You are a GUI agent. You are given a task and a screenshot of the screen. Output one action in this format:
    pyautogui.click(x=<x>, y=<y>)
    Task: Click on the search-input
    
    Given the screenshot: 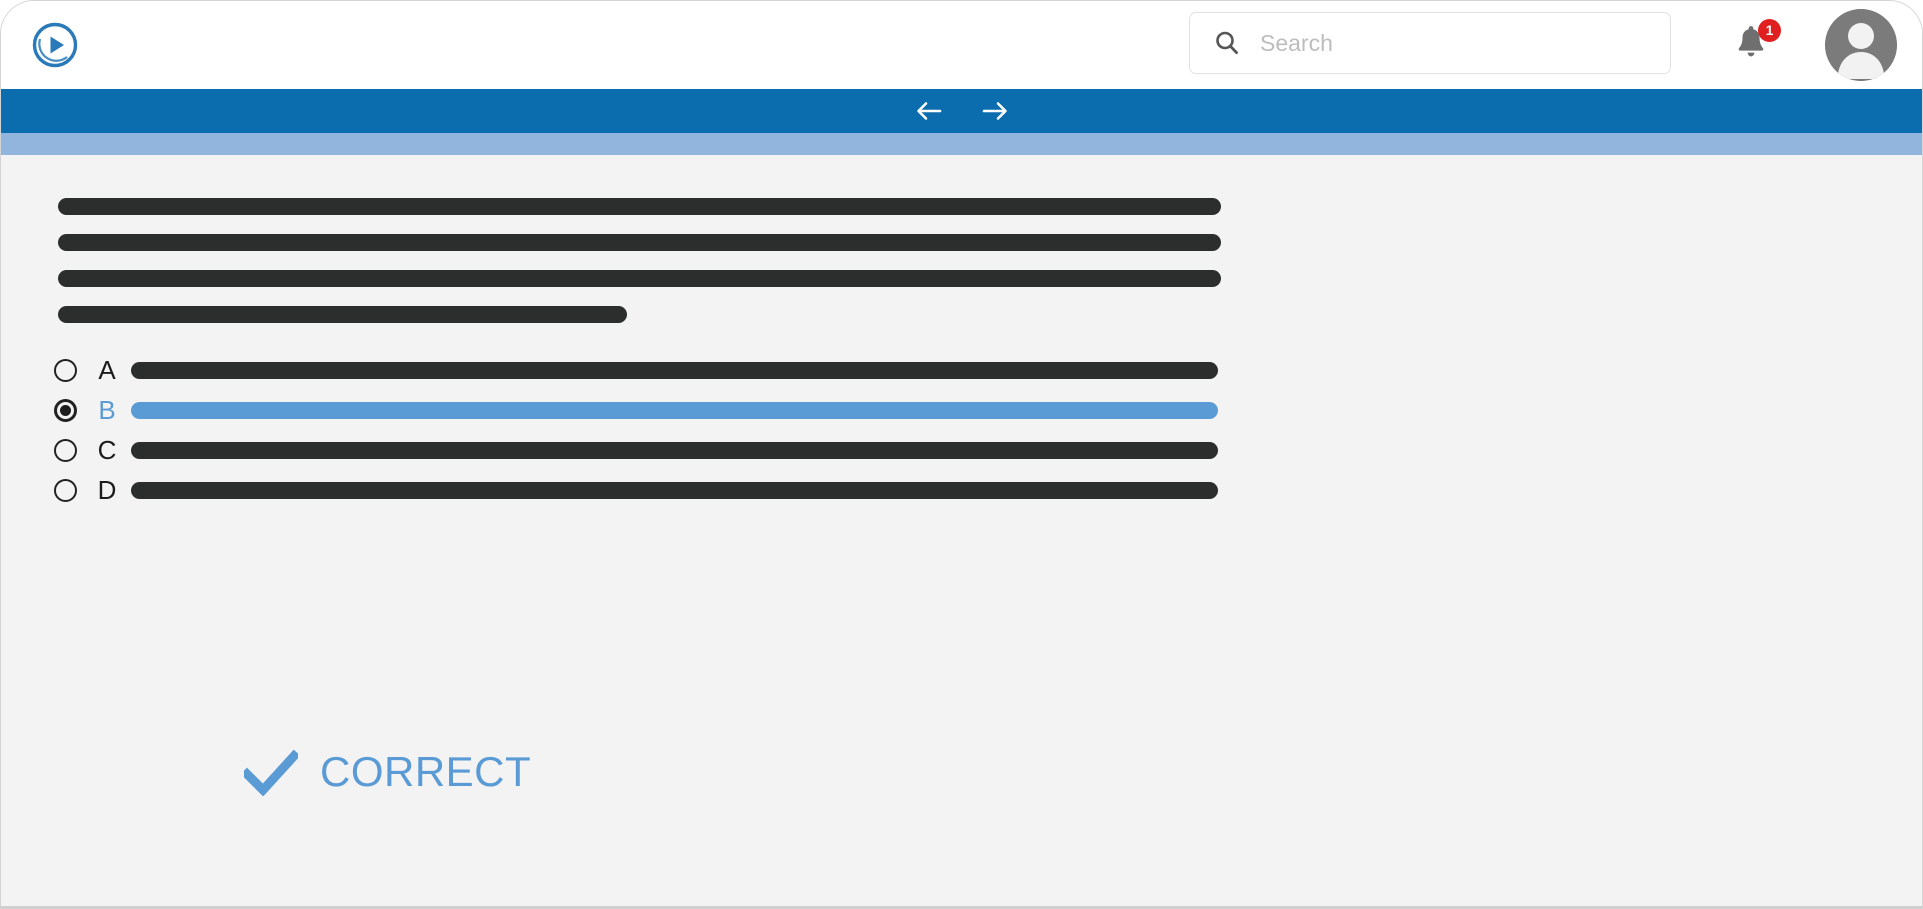 What is the action you would take?
    pyautogui.click(x=1465, y=43)
    